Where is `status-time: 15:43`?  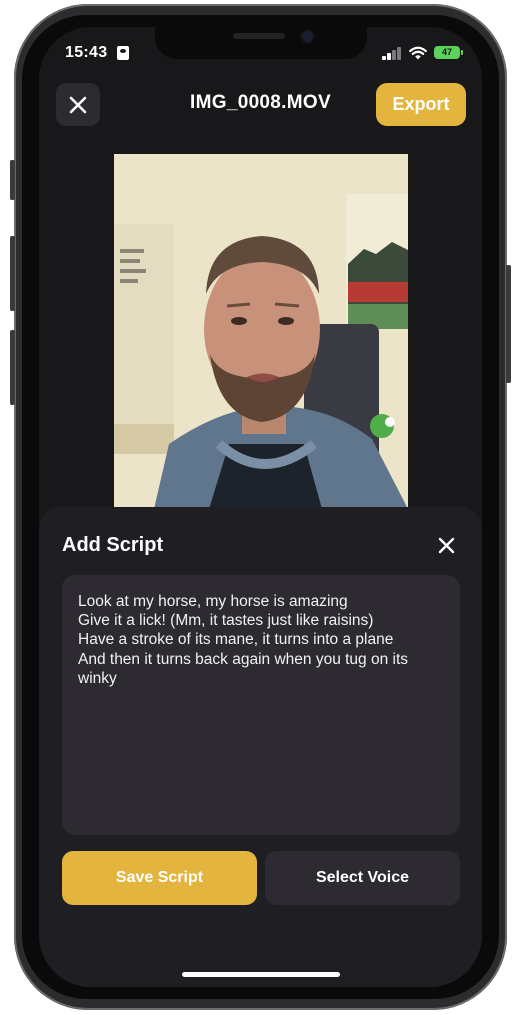
status-time: 15:43 is located at coordinates (86, 52).